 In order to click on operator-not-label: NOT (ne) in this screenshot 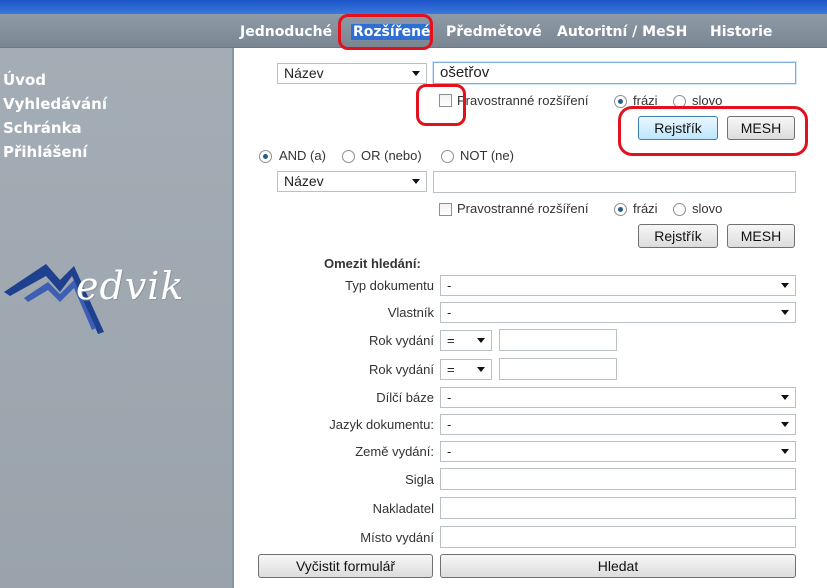, I will do `click(487, 155)`.